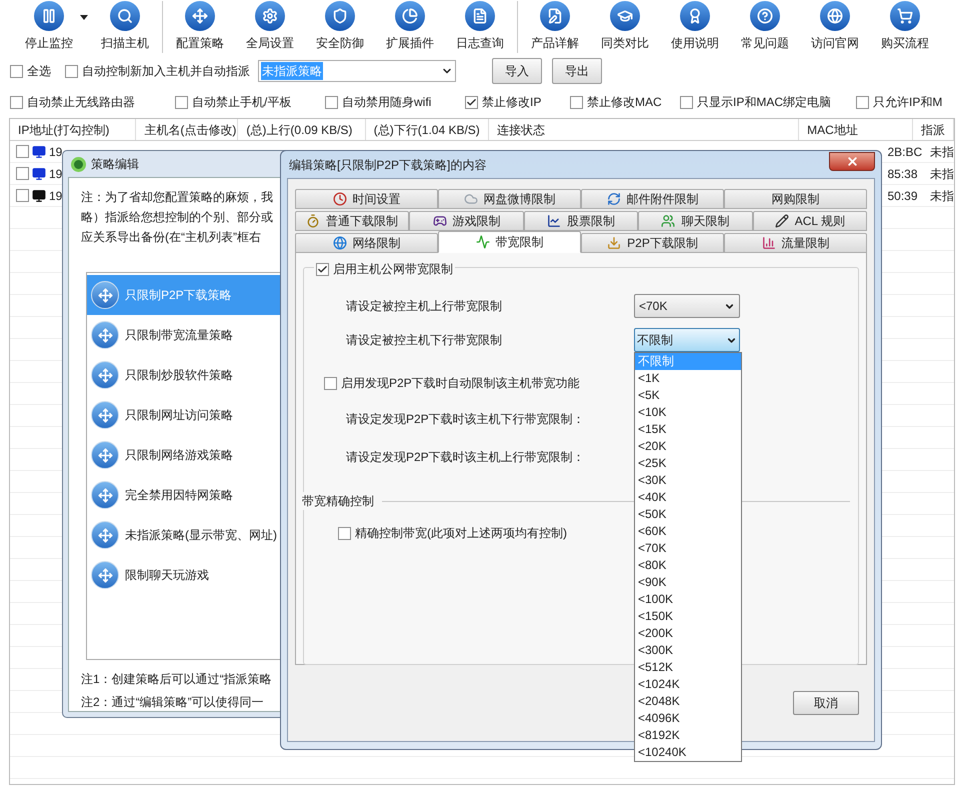 The height and width of the screenshot is (789, 964). I want to click on policy-item: 只限制带宽流量策略, so click(201, 335).